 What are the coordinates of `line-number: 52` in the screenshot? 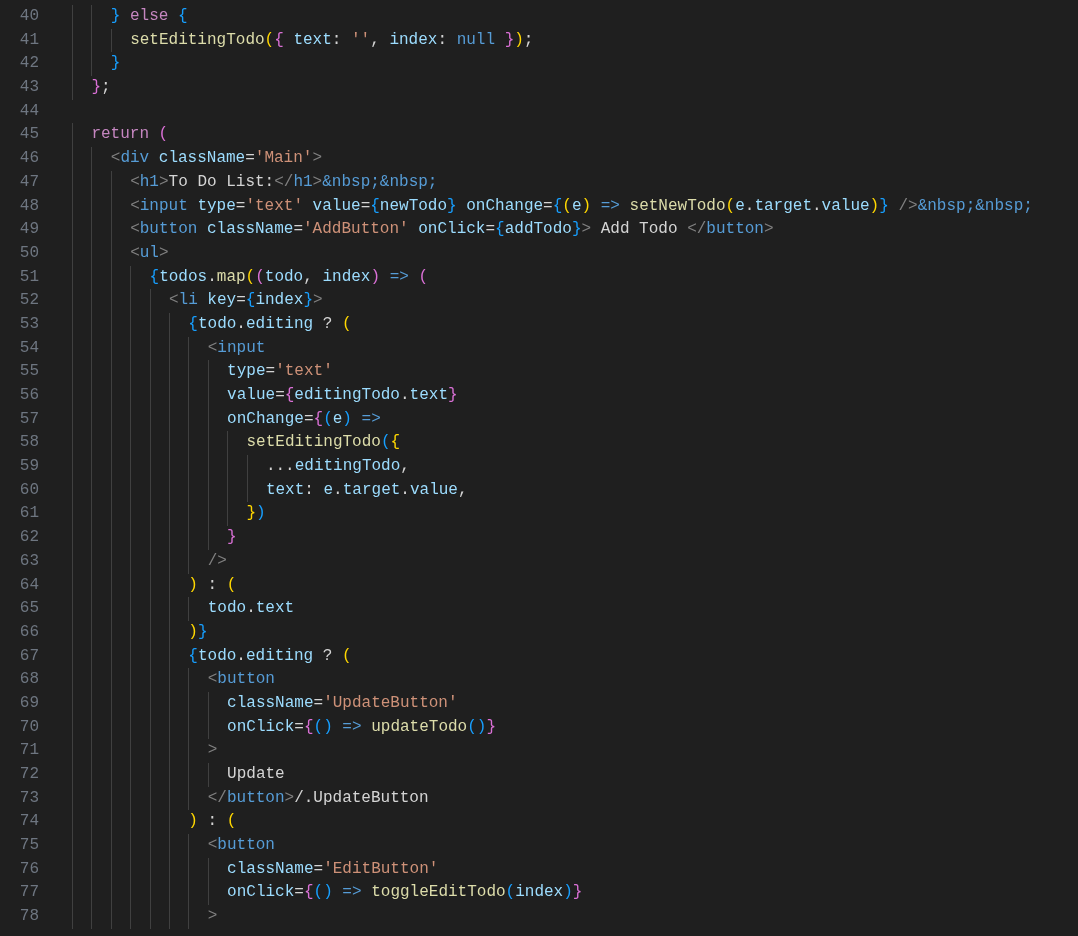 It's located at (28, 301).